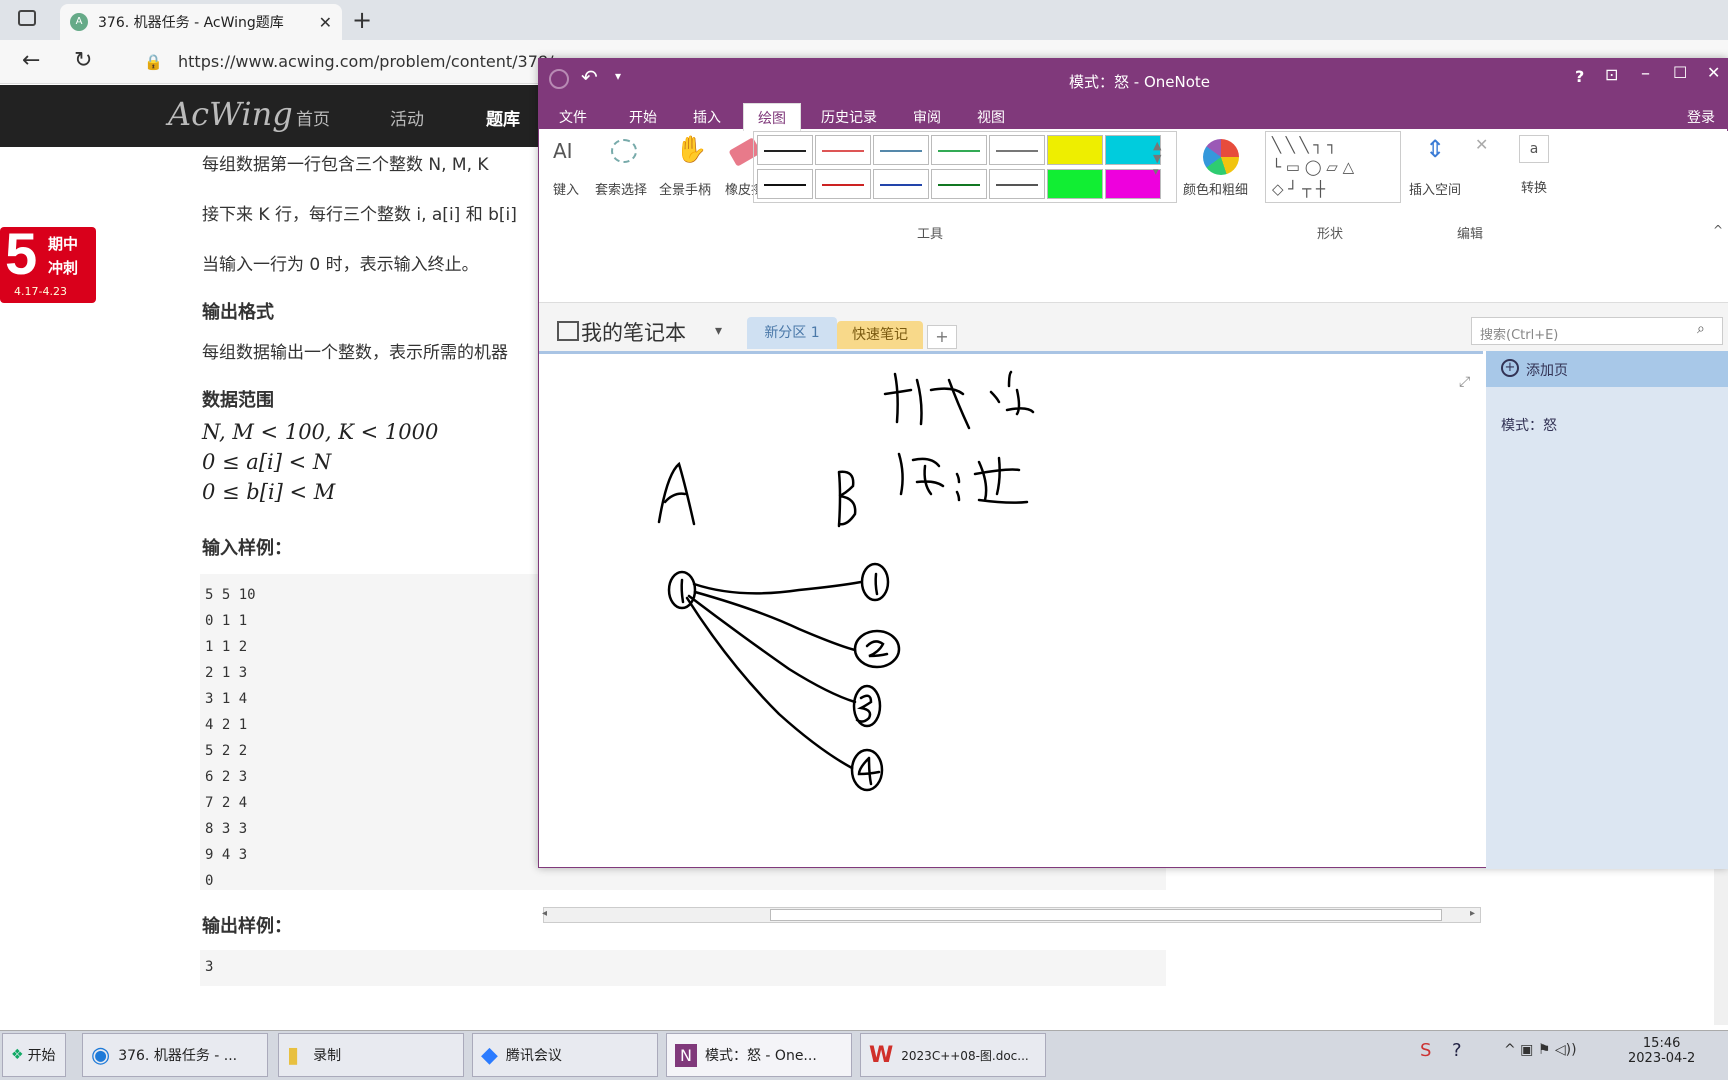 This screenshot has width=1728, height=1080. Describe the element at coordinates (320, 432) in the screenshot. I see `range-line1: N, M < 100, K < 1000` at that location.